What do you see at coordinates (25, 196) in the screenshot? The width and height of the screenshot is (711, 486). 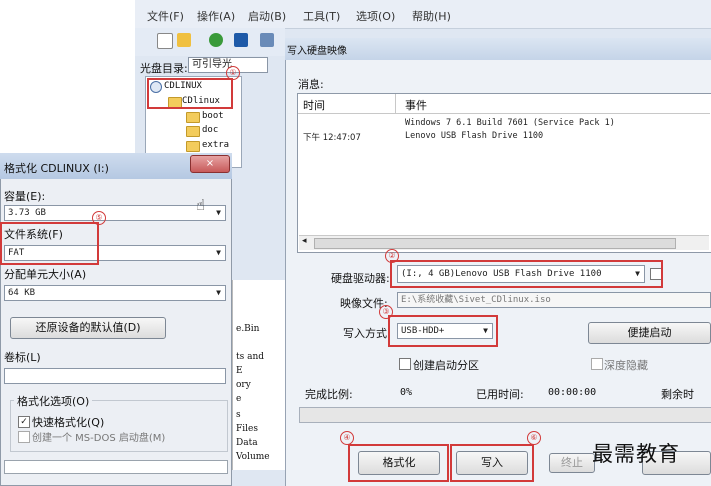 I see `capacity-label: 容量(E):` at bounding box center [25, 196].